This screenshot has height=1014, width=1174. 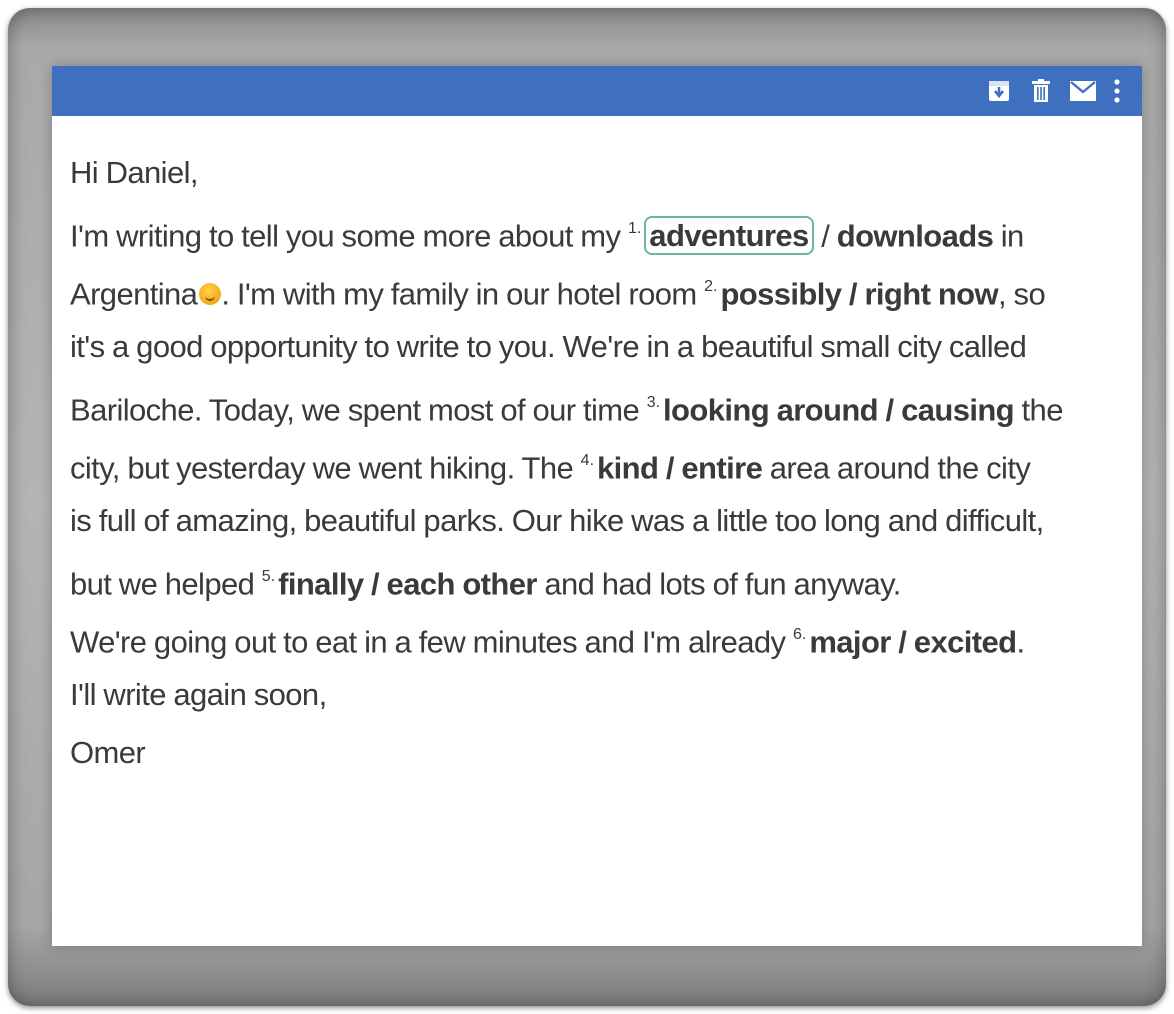 I want to click on gap-3-option-b: causing, so click(x=958, y=409).